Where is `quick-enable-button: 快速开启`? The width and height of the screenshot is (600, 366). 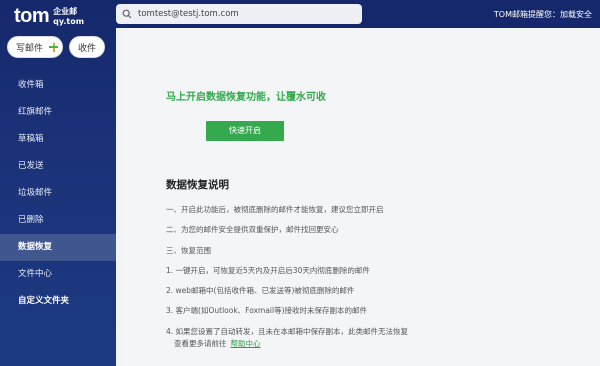
quick-enable-button: 快速开启 is located at coordinates (245, 131).